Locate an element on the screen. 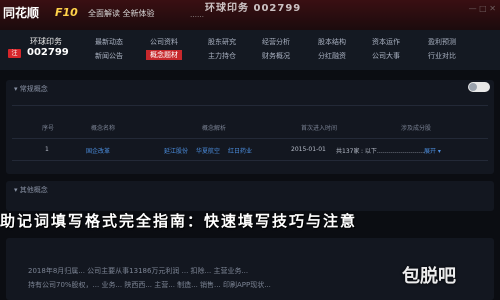 Image resolution: width=500 pixels, height=300 pixels. concept-tag: 华夏航空 is located at coordinates (208, 150).